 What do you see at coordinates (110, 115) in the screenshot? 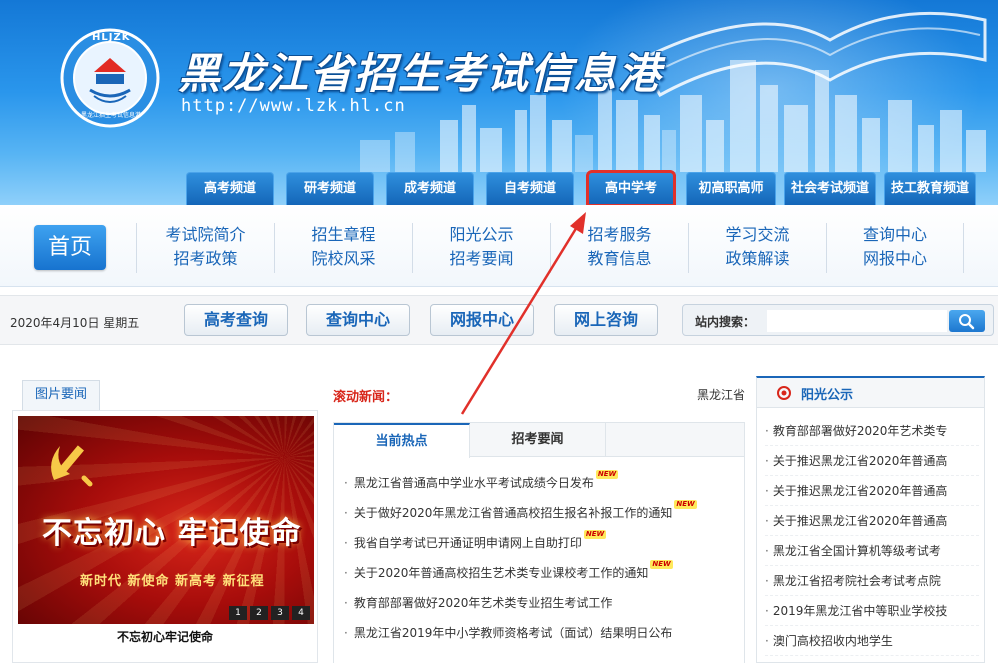
I see `logo-caption: 黑龙江招生考试信息港` at bounding box center [110, 115].